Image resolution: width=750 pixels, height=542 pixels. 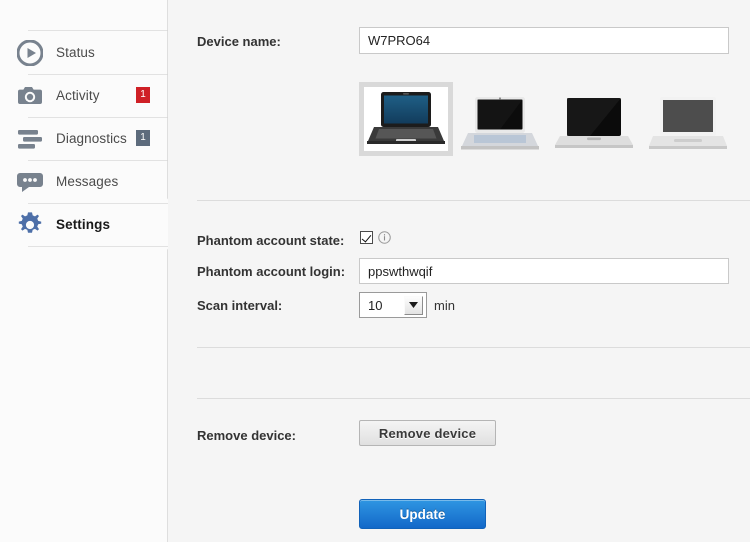 I want to click on remove-device-button: Remove device, so click(x=427, y=433).